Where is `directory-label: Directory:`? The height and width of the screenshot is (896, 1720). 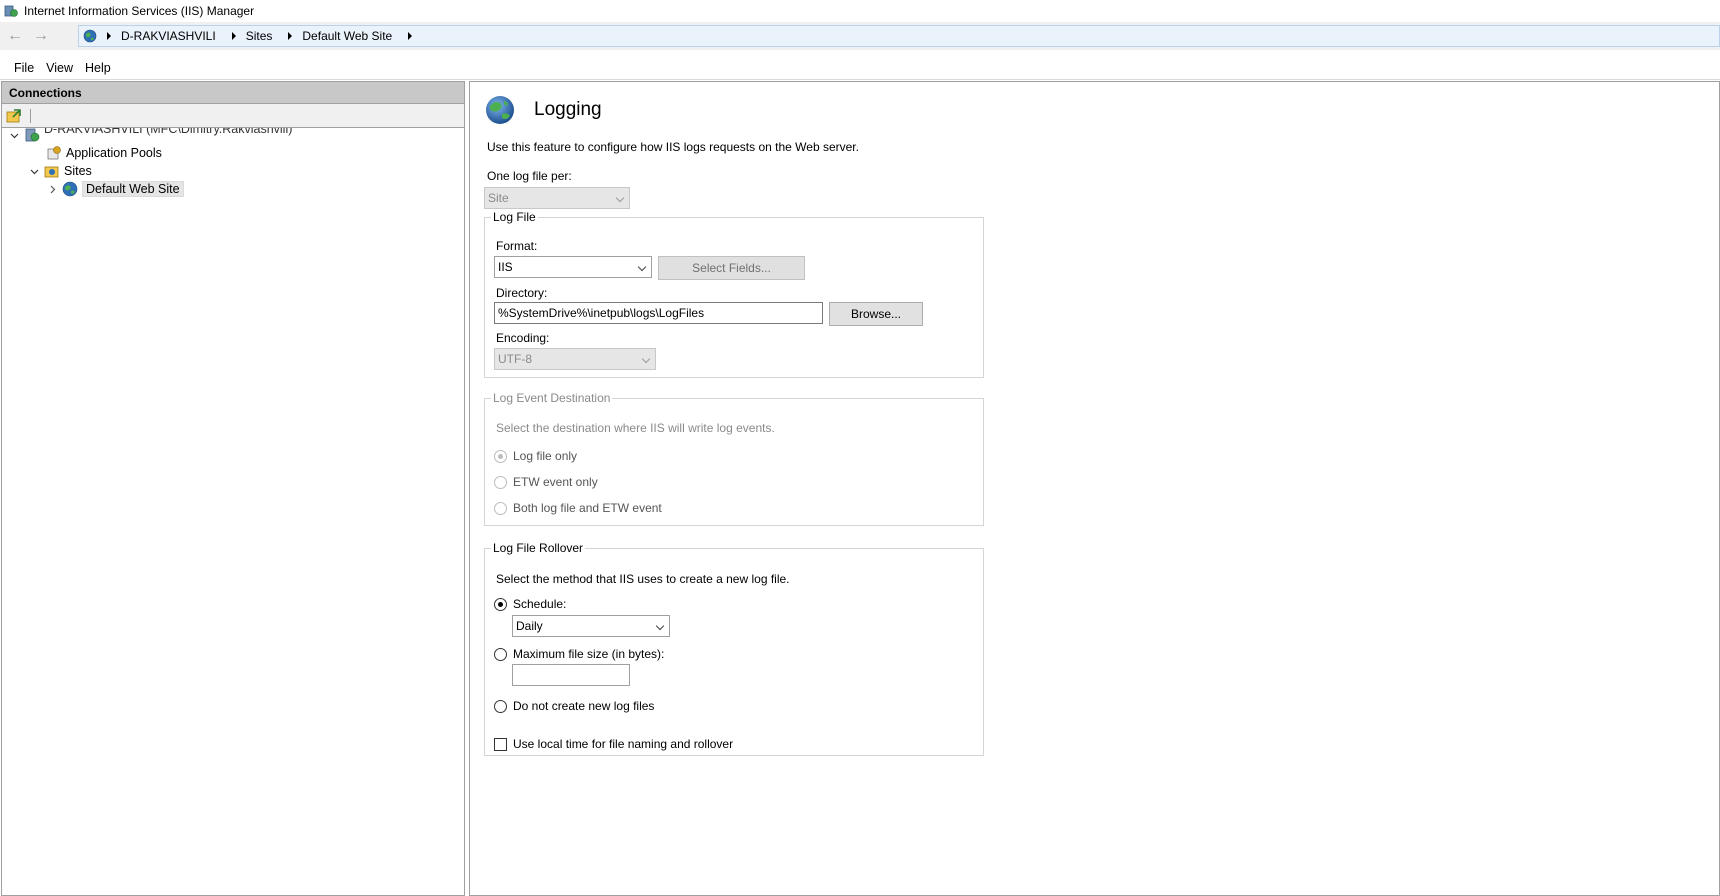 directory-label: Directory: is located at coordinates (522, 293).